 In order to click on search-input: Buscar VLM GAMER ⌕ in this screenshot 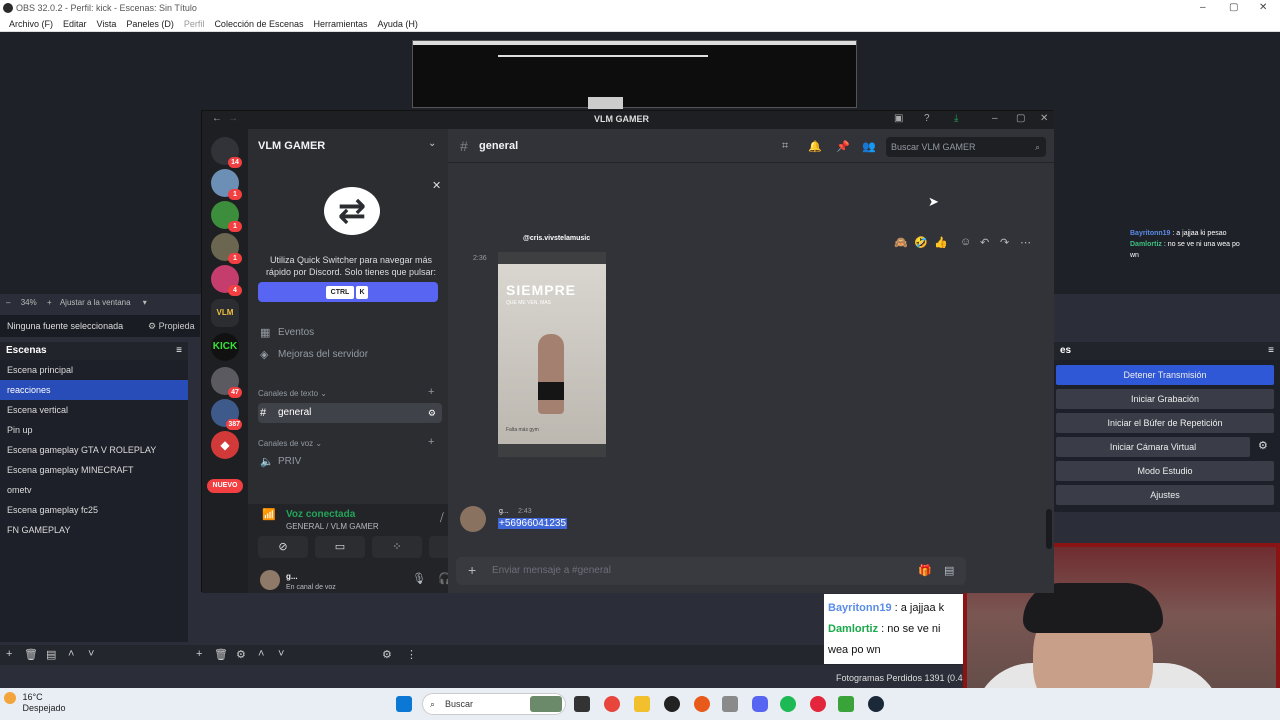, I will do `click(966, 147)`.